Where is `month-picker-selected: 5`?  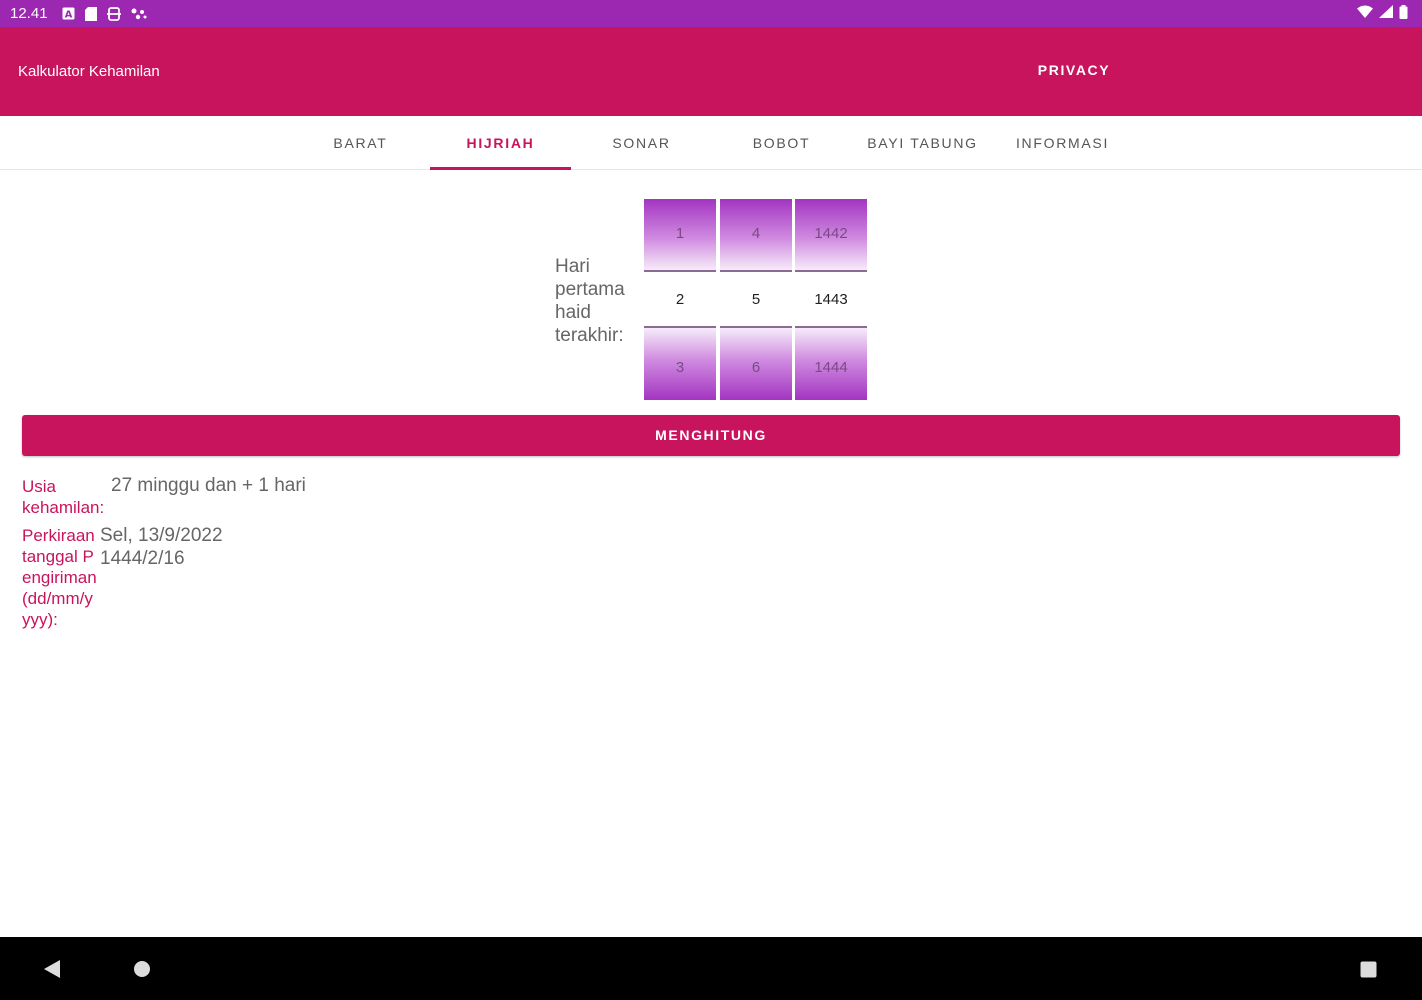
month-picker-selected: 5 is located at coordinates (756, 300).